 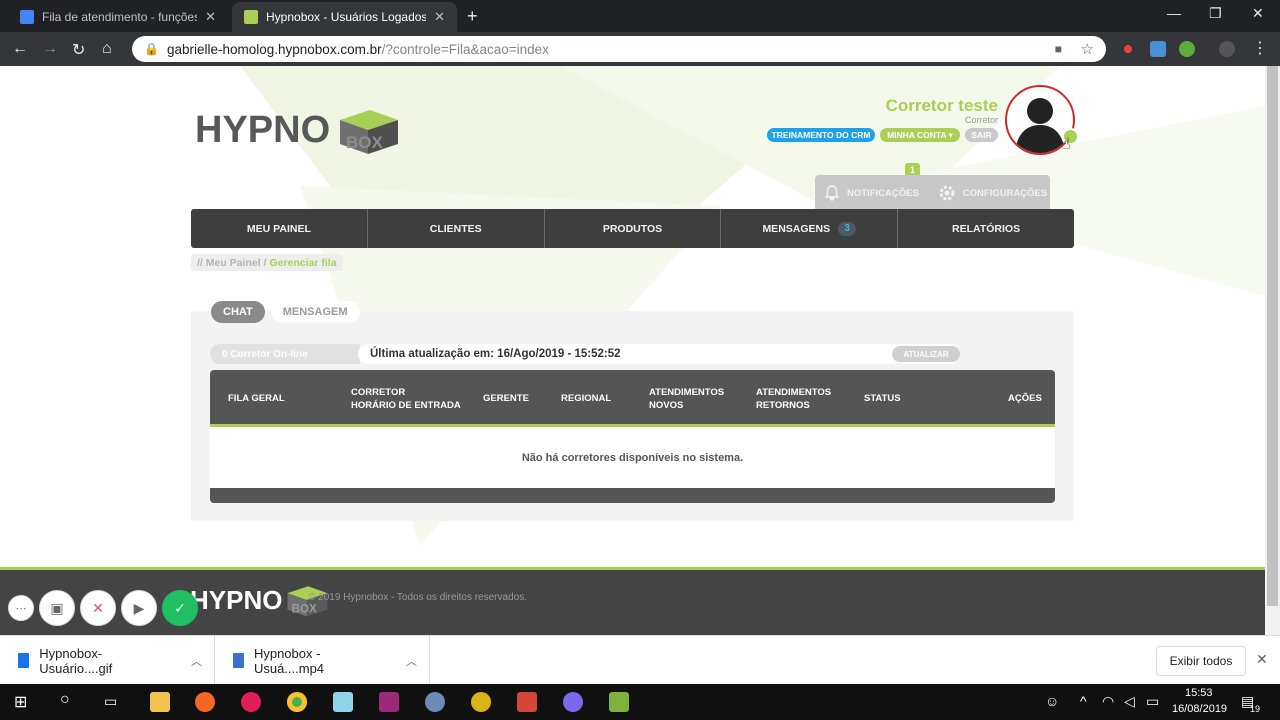 I want to click on volume-icon: ◁, so click(x=1129, y=701).